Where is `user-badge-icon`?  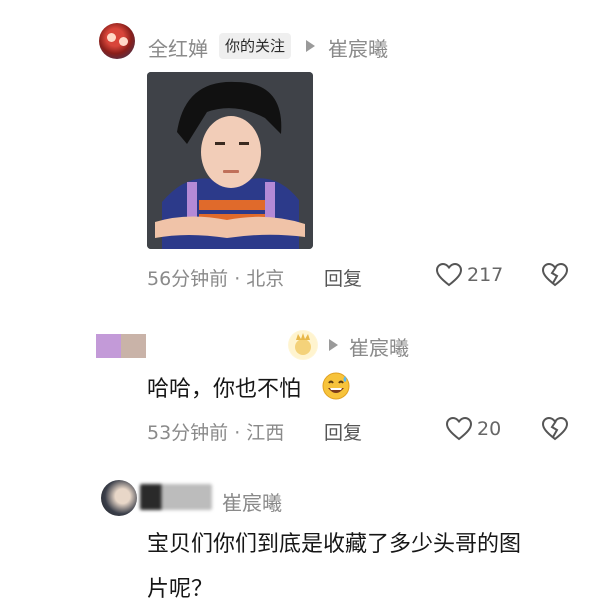 user-badge-icon is located at coordinates (303, 345).